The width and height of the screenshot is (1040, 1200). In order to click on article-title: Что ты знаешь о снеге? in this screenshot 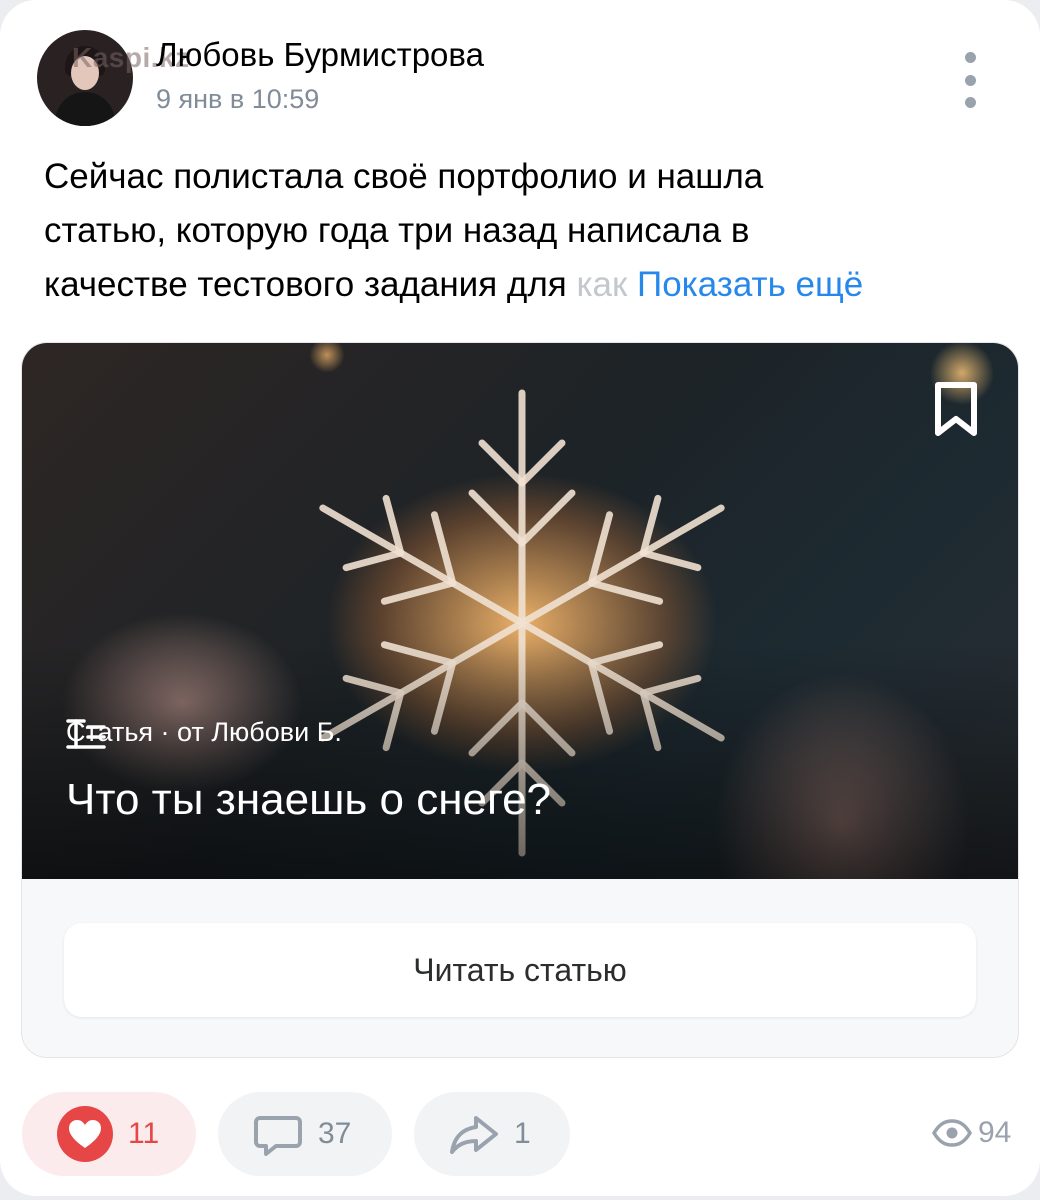, I will do `click(308, 800)`.